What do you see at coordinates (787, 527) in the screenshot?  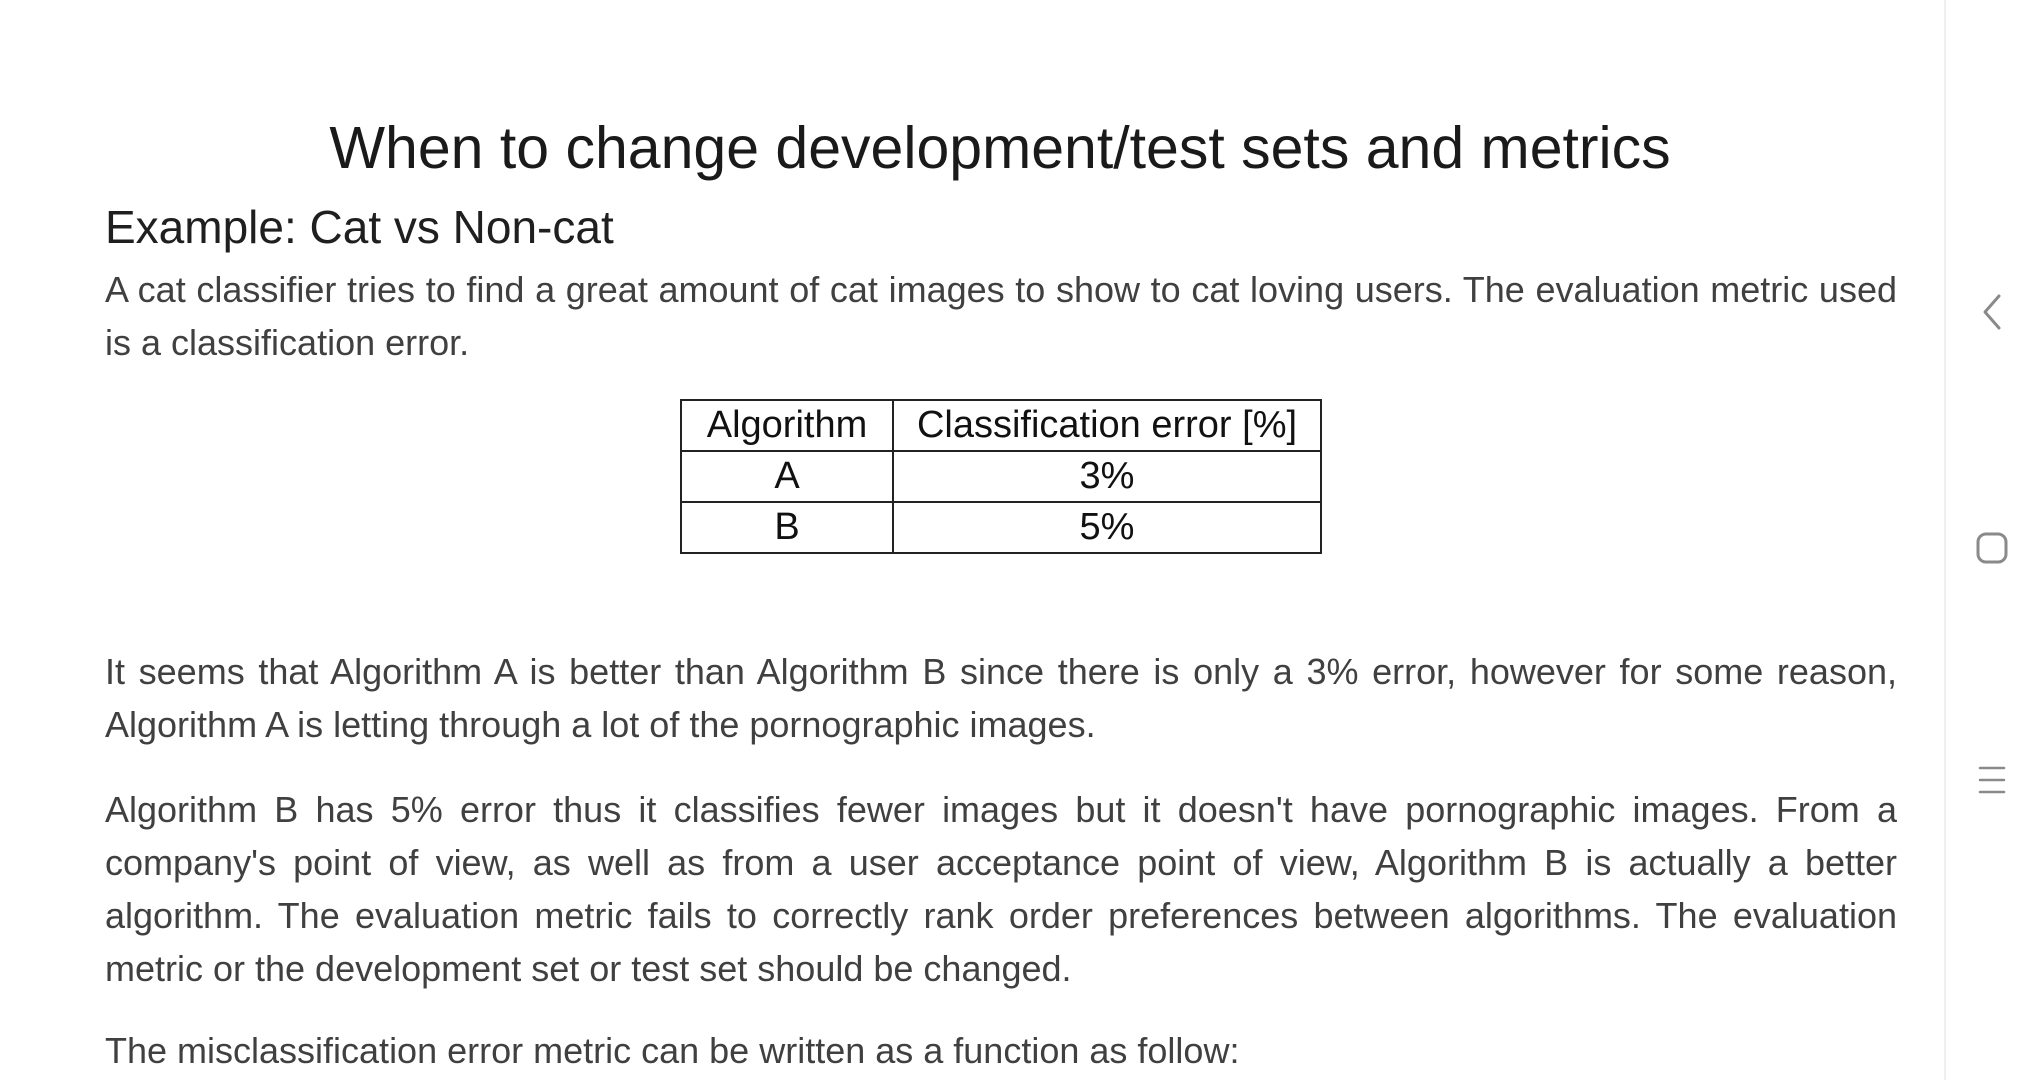 I see `table-cell: B` at bounding box center [787, 527].